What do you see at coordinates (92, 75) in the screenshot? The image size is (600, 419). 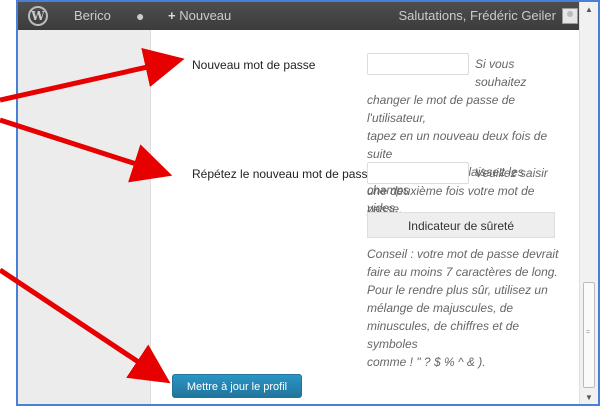 I see `arrow-to-new-password` at bounding box center [92, 75].